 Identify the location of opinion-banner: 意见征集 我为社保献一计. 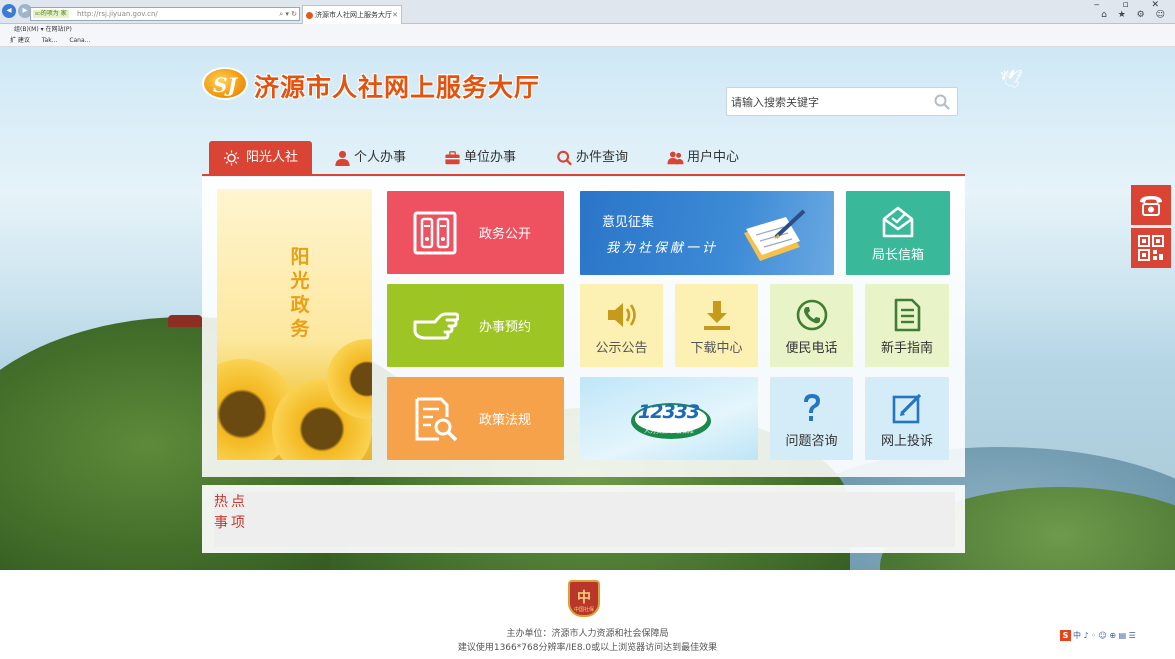
(707, 233).